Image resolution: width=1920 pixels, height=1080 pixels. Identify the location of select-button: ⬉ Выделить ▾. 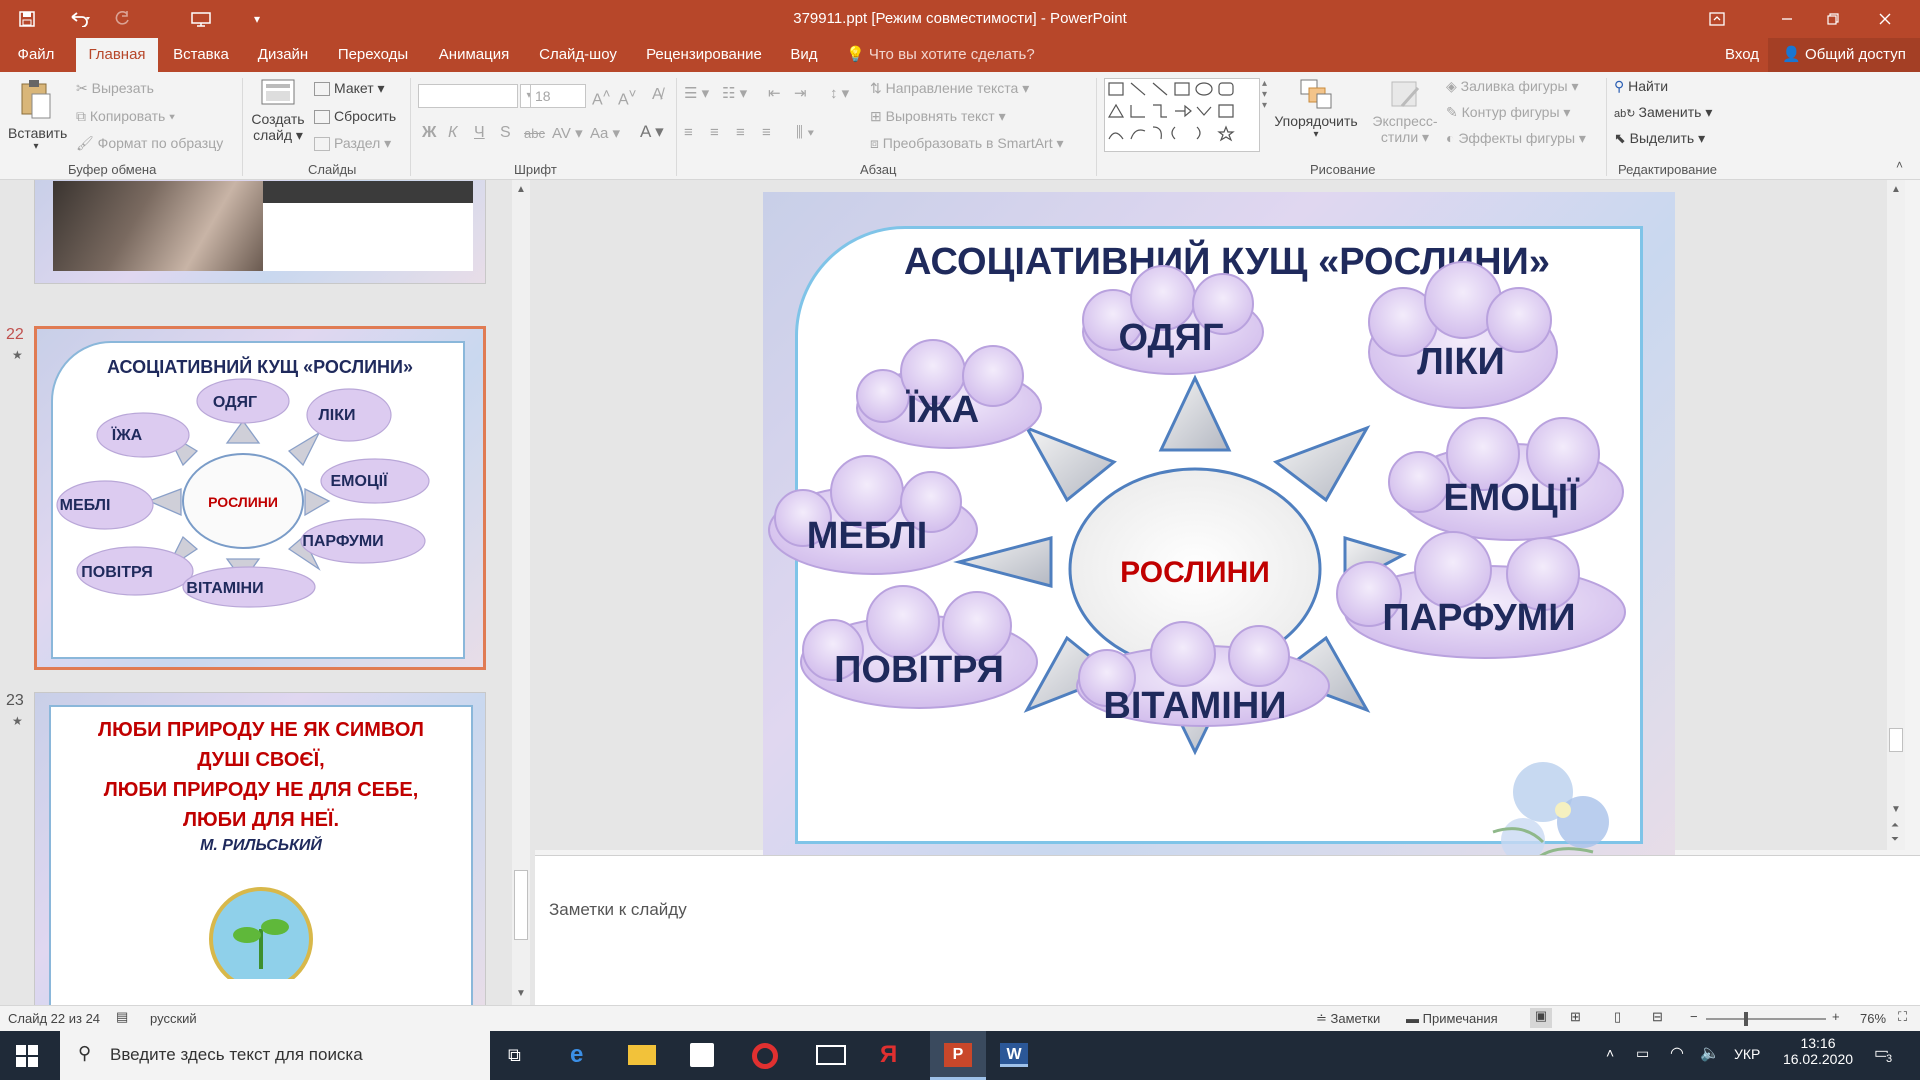
(1659, 138).